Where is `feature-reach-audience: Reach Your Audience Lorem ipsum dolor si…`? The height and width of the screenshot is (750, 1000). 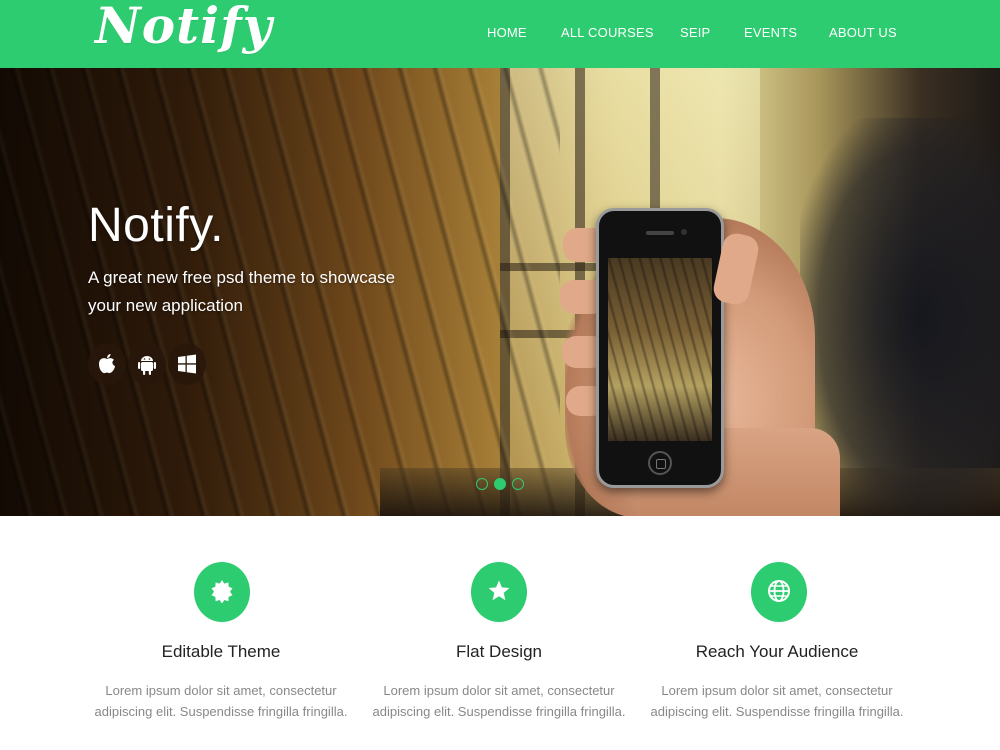 feature-reach-audience: Reach Your Audience Lorem ipsum dolor si… is located at coordinates (777, 647).